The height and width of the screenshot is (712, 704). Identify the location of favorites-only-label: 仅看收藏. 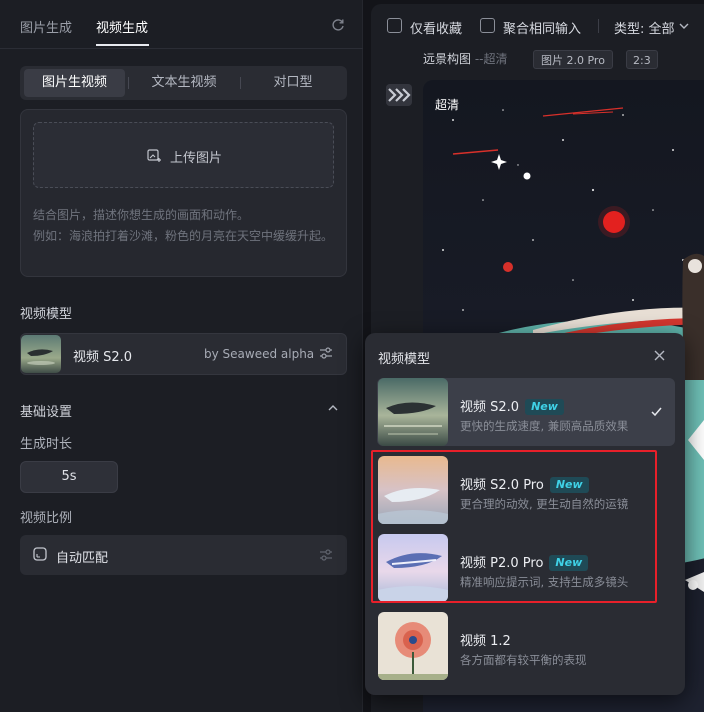
(436, 27).